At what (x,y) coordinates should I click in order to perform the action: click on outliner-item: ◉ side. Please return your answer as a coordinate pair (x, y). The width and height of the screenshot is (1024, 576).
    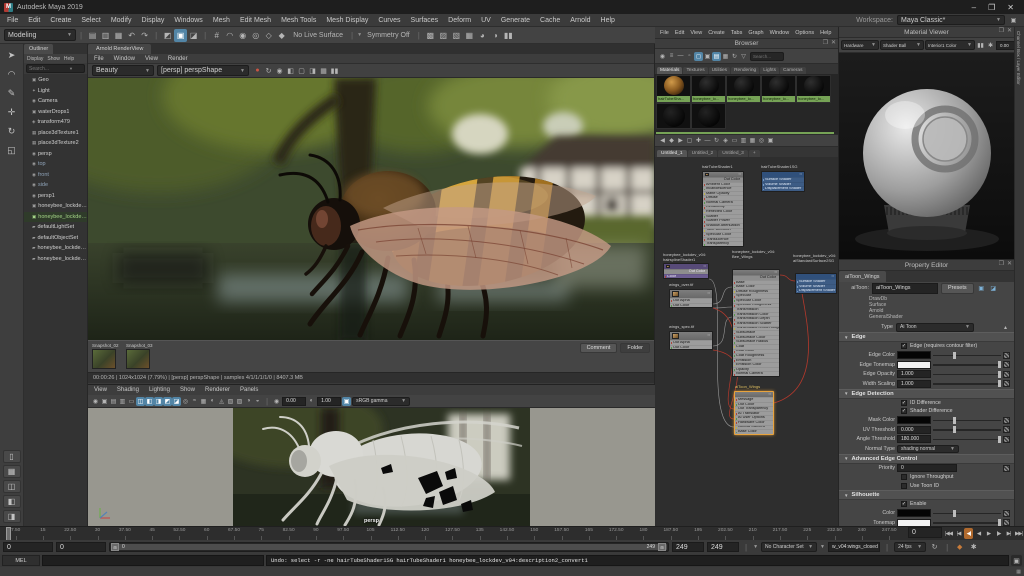
    Looking at the image, I should click on (55, 185).